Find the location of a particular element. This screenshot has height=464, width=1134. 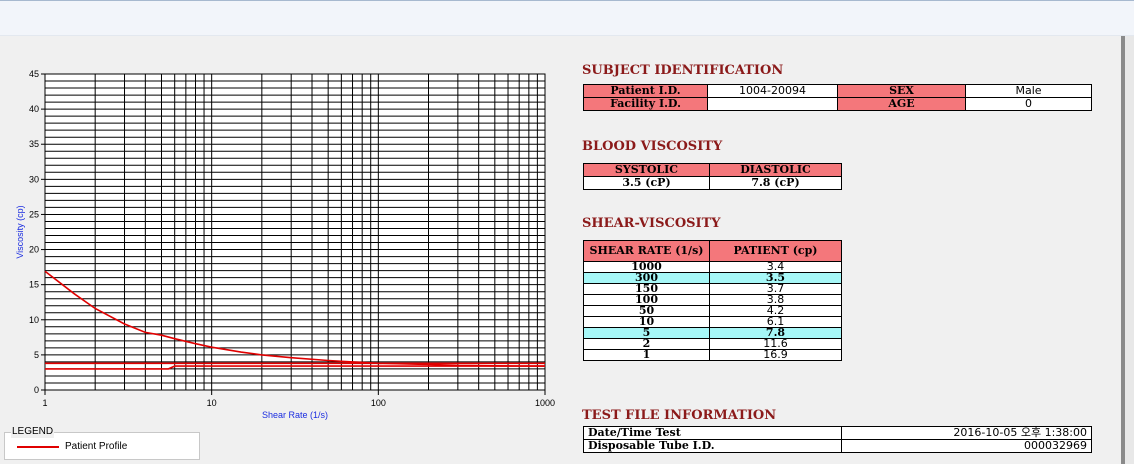

y-tick-label: 35 is located at coordinates (34, 144).